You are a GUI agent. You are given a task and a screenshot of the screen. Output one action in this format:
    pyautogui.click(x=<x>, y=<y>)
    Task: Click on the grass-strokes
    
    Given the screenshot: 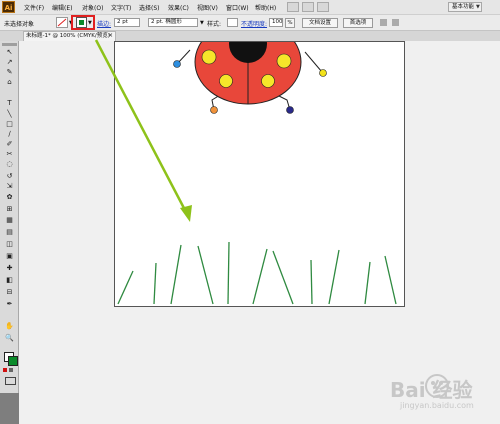 What is the action you would take?
    pyautogui.click(x=257, y=273)
    